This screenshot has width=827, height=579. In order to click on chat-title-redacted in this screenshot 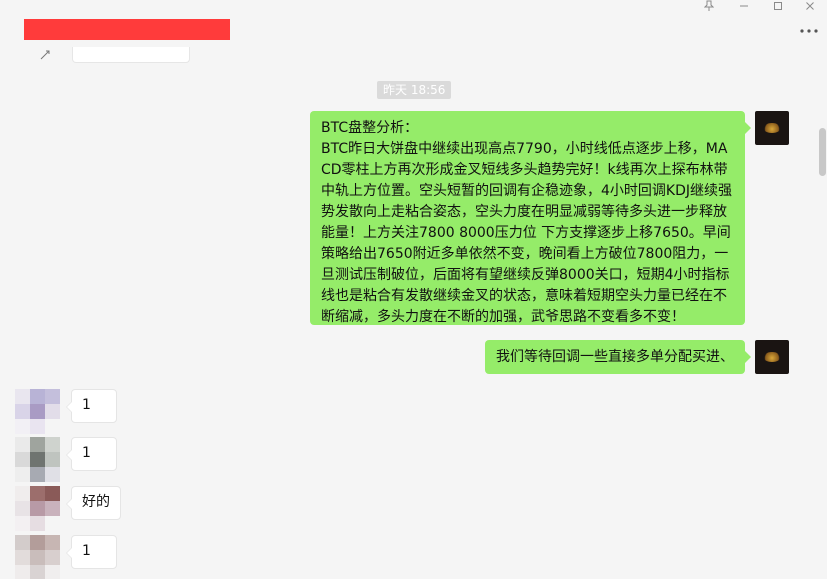, I will do `click(127, 29)`.